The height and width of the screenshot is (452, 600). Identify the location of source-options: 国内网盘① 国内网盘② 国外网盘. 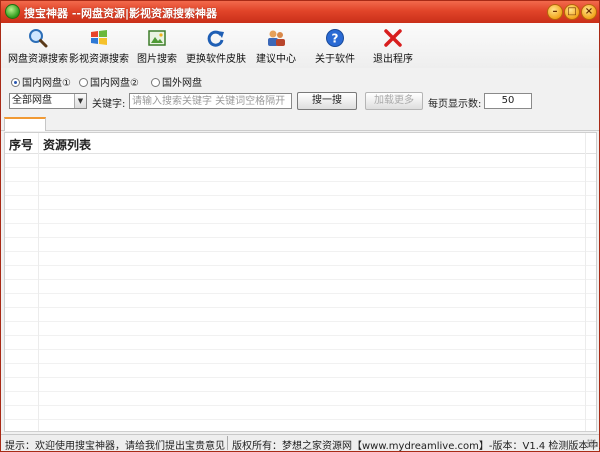
(300, 81).